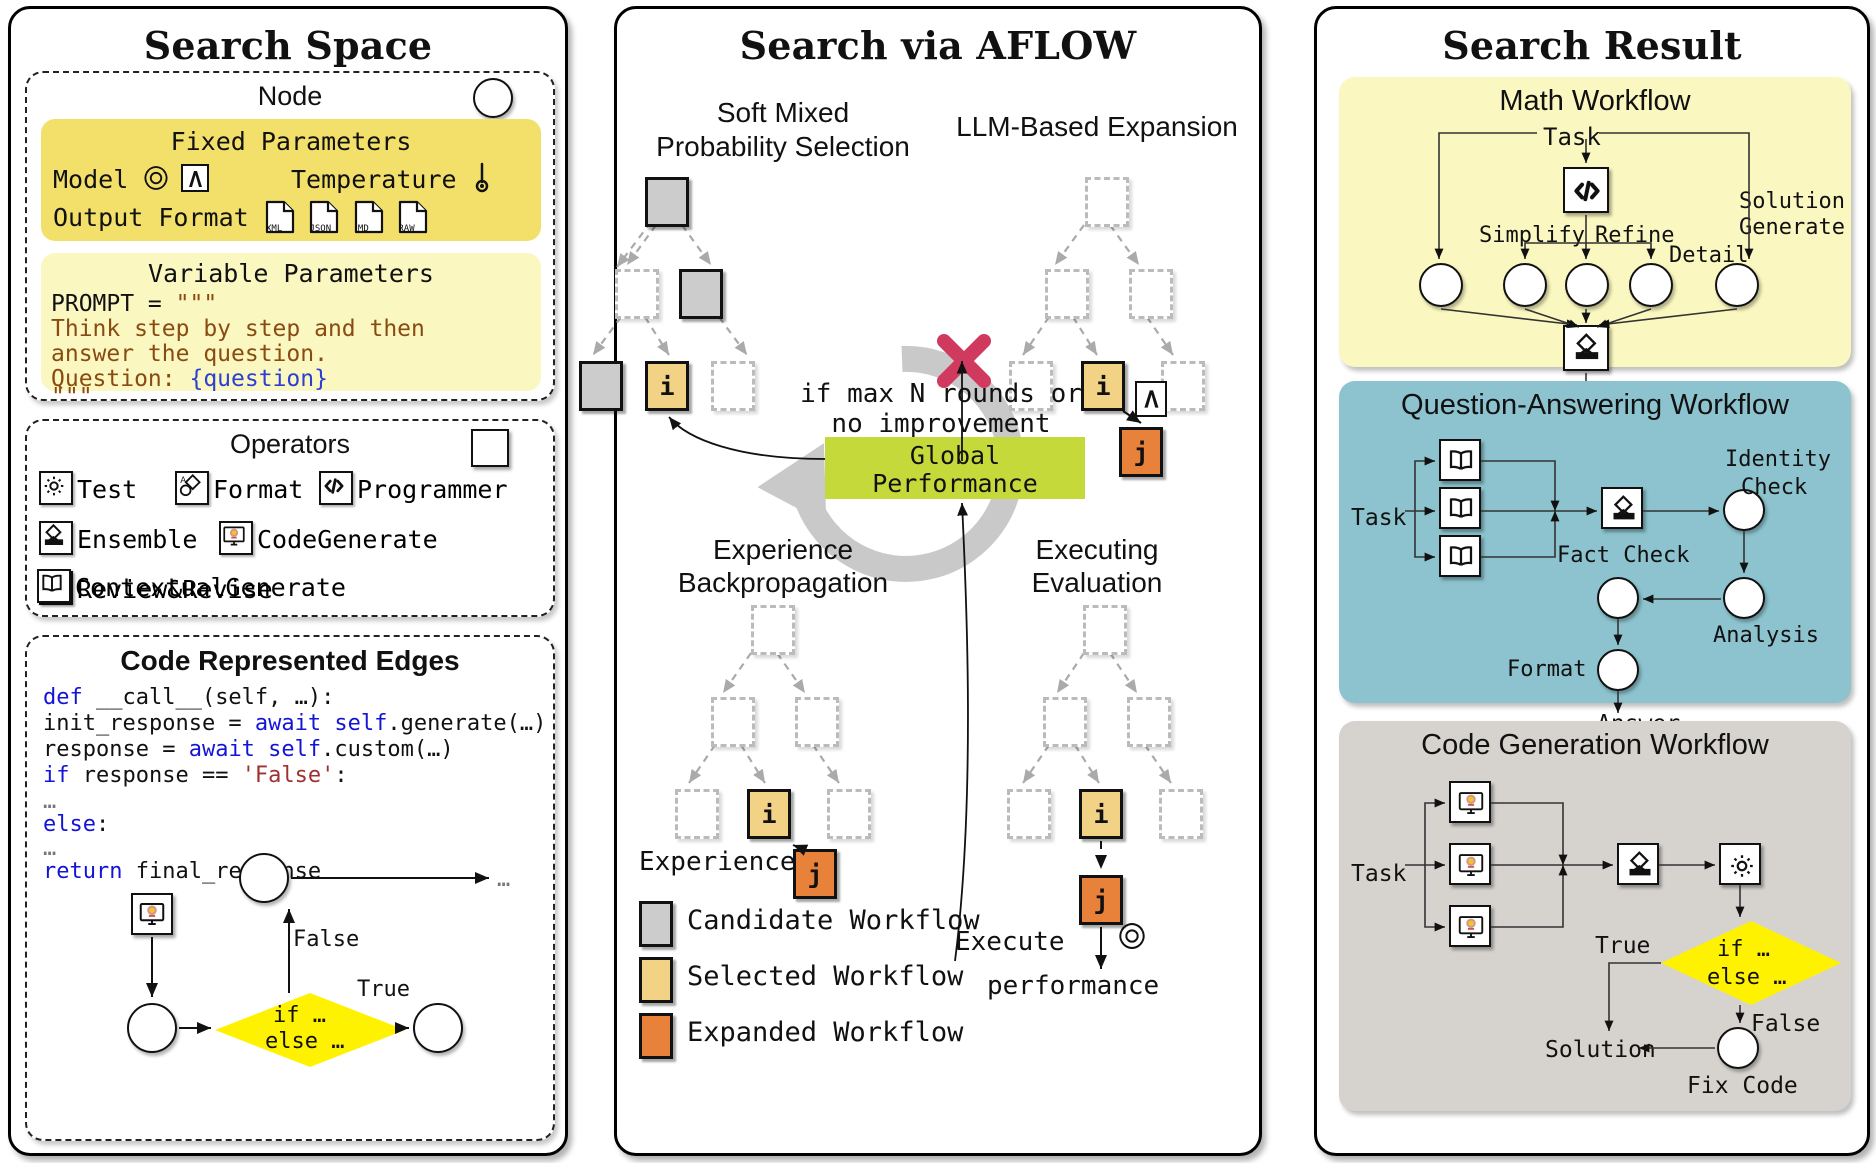 Image resolution: width=1876 pixels, height=1163 pixels. I want to click on qa-node-fact-check, so click(1618, 598).